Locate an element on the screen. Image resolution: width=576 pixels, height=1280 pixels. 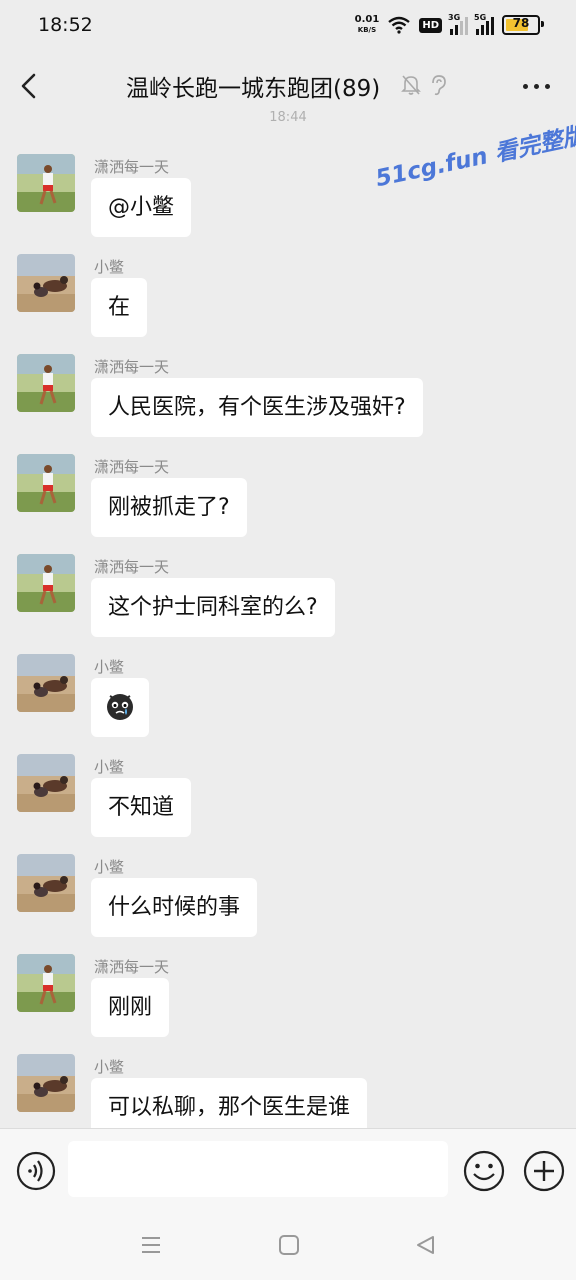
battery-percent: 78 is located at coordinates (521, 23).